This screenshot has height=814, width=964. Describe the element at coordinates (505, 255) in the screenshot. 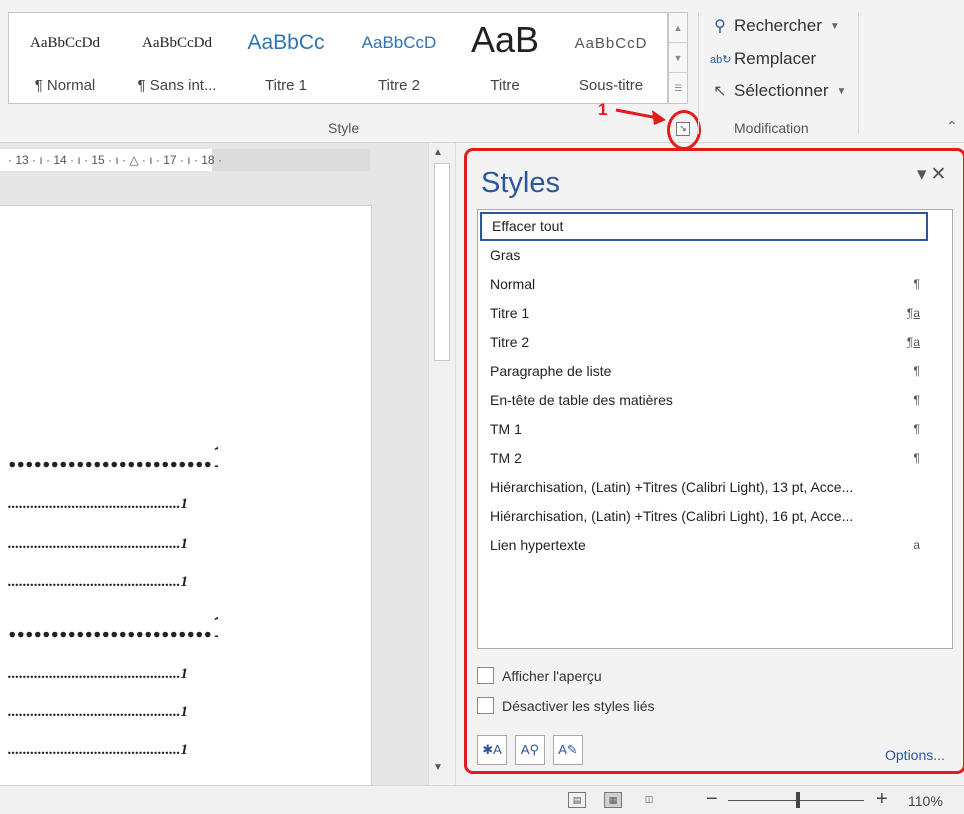

I see `style-item-label: Gras` at that location.